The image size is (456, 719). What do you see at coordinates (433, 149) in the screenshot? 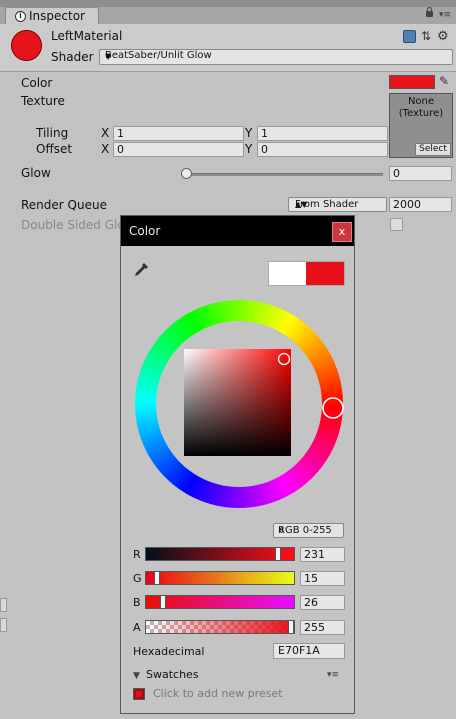
I see `texture-select-button: Select` at bounding box center [433, 149].